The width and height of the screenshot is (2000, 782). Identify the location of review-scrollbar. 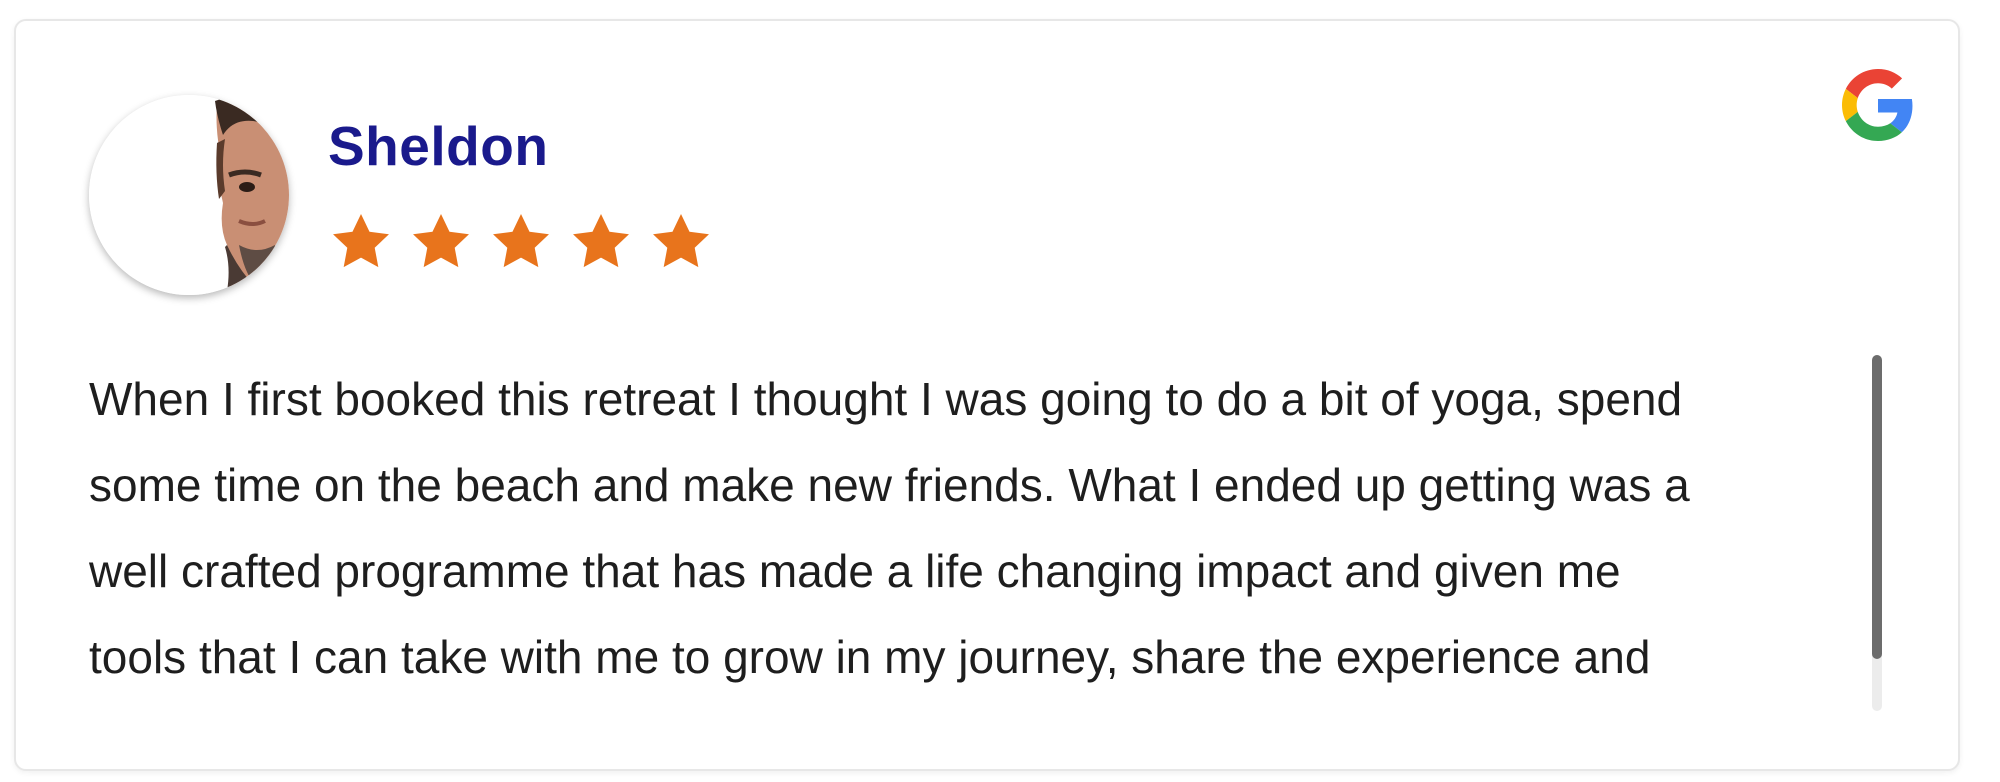
(1877, 533).